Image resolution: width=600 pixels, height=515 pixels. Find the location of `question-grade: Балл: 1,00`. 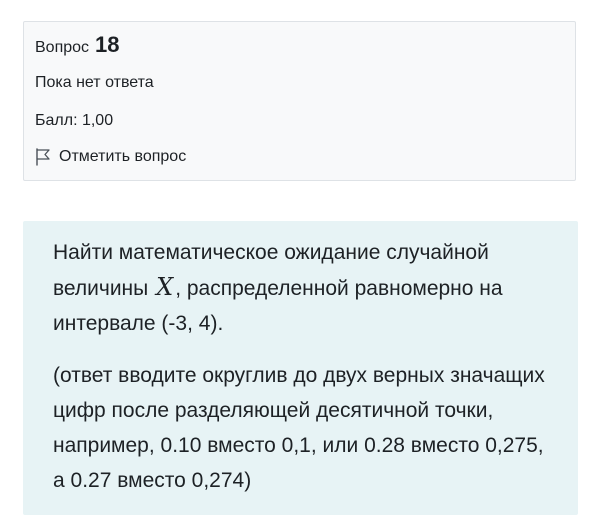

question-grade: Балл: 1,00 is located at coordinates (74, 120).